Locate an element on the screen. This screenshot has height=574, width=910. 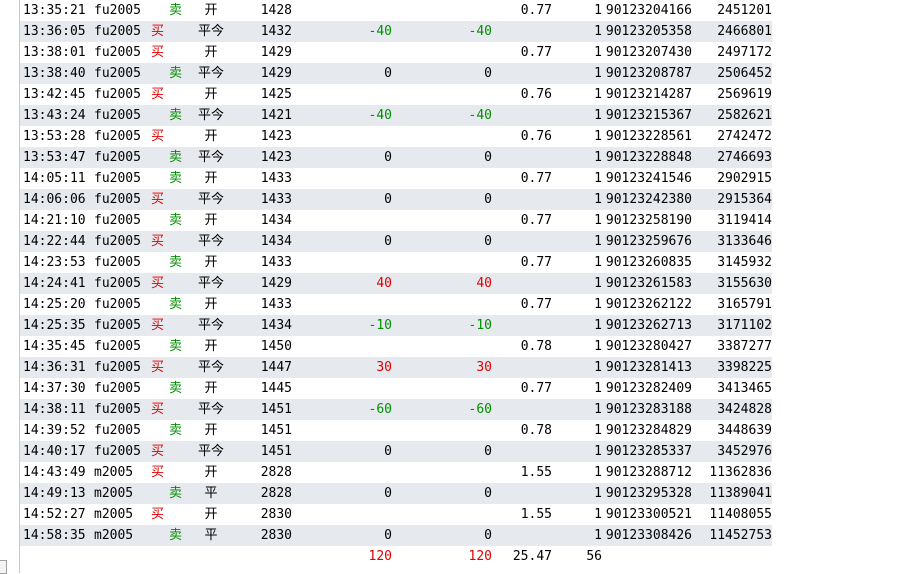
trade-price: 2828 is located at coordinates (276, 472).